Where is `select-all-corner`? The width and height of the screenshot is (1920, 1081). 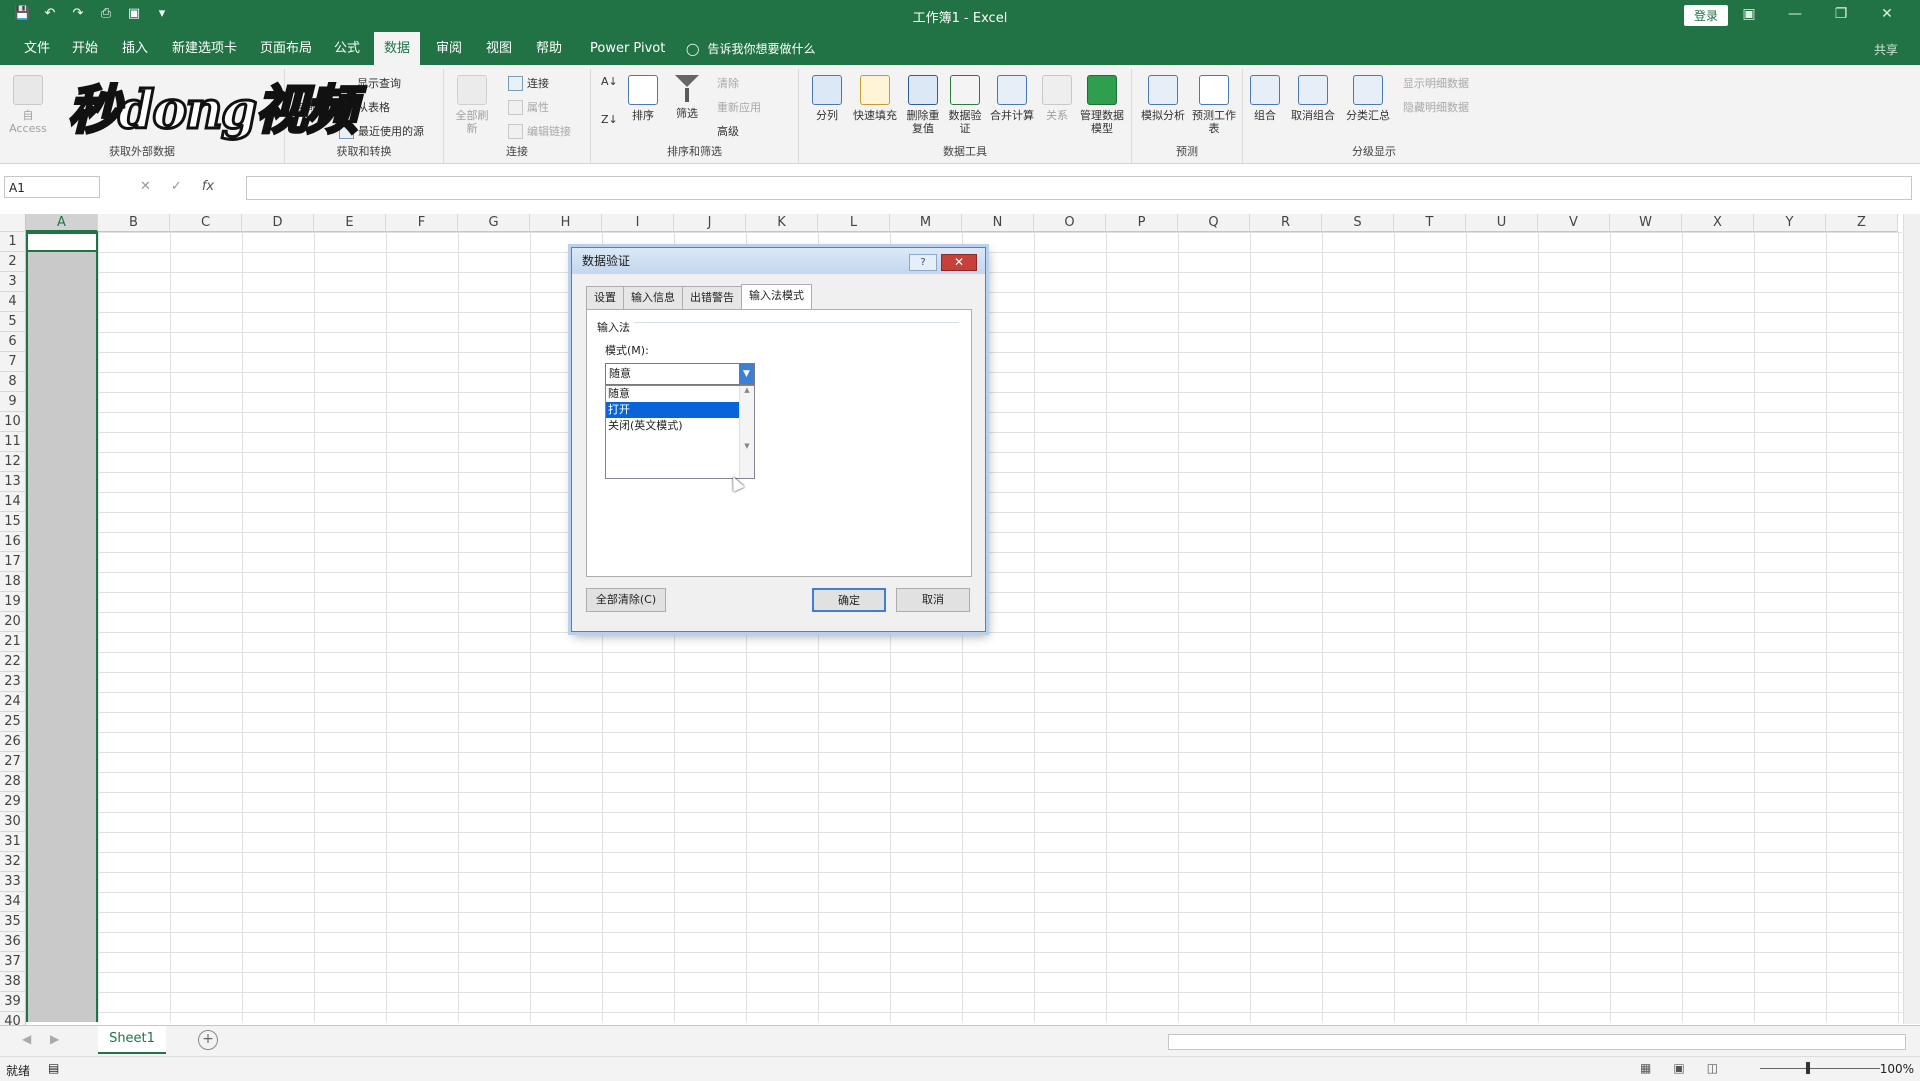
select-all-corner is located at coordinates (13, 223).